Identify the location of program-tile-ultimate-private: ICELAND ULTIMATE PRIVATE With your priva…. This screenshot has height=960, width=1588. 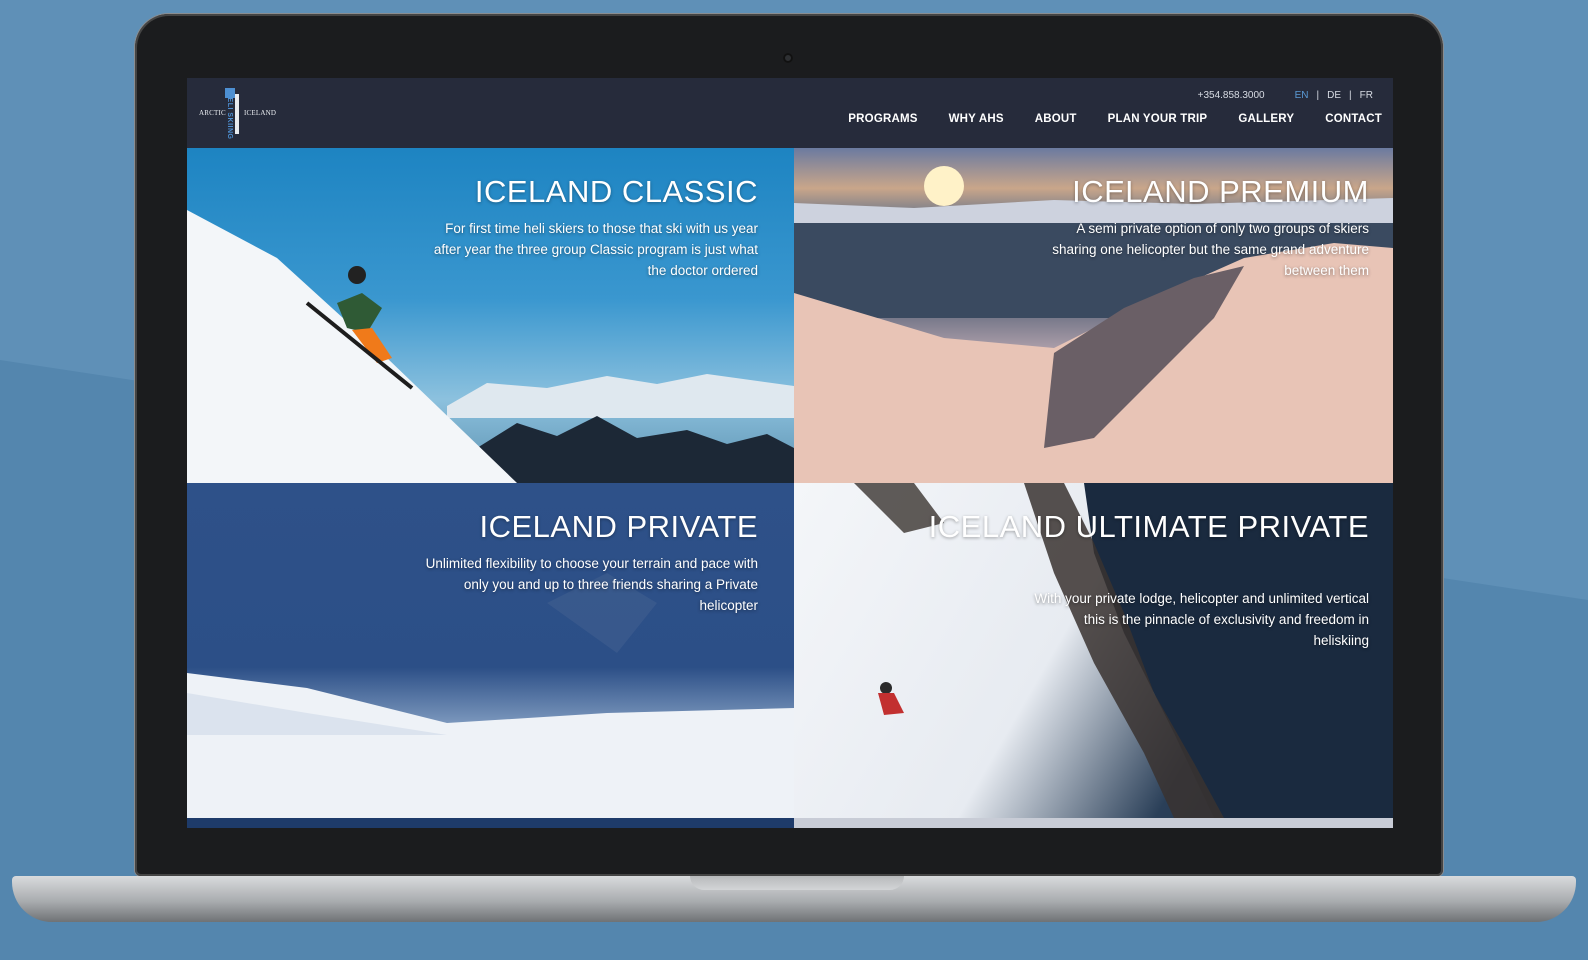
(1093, 650).